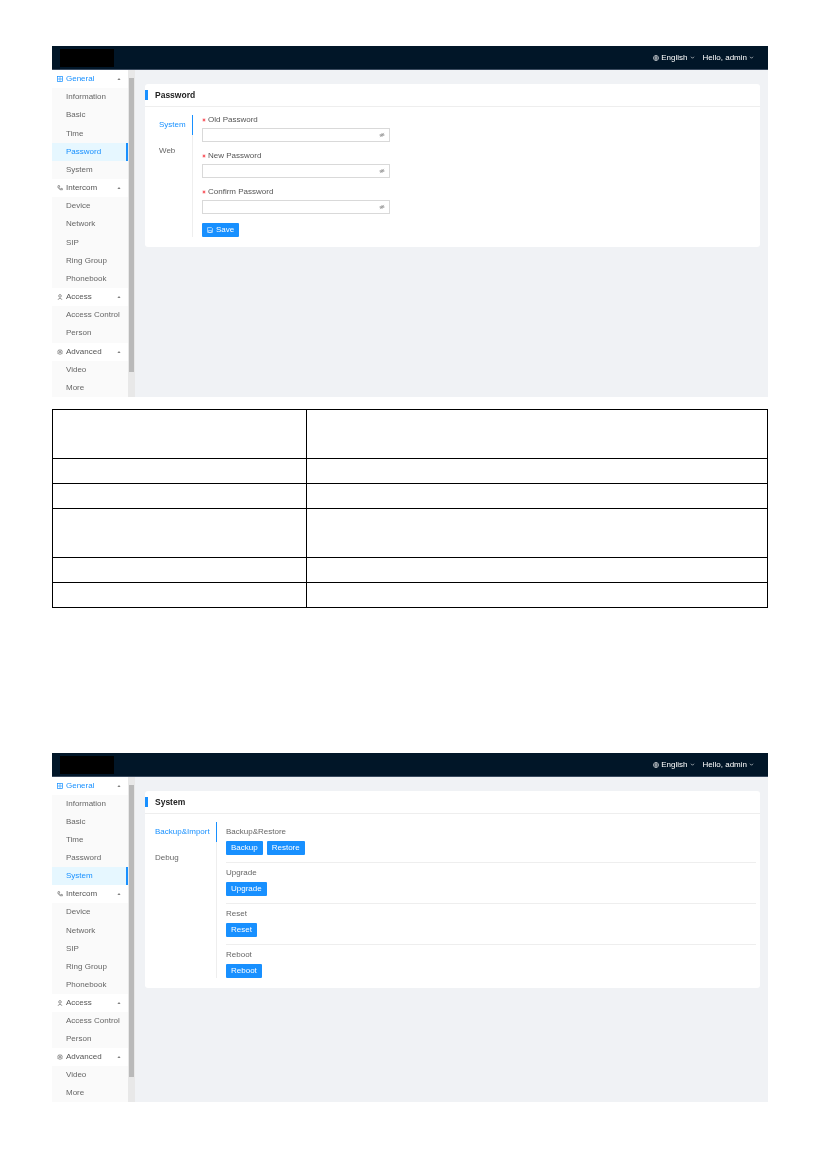  Describe the element at coordinates (239, 955) in the screenshot. I see `section-label: Reboot` at that location.